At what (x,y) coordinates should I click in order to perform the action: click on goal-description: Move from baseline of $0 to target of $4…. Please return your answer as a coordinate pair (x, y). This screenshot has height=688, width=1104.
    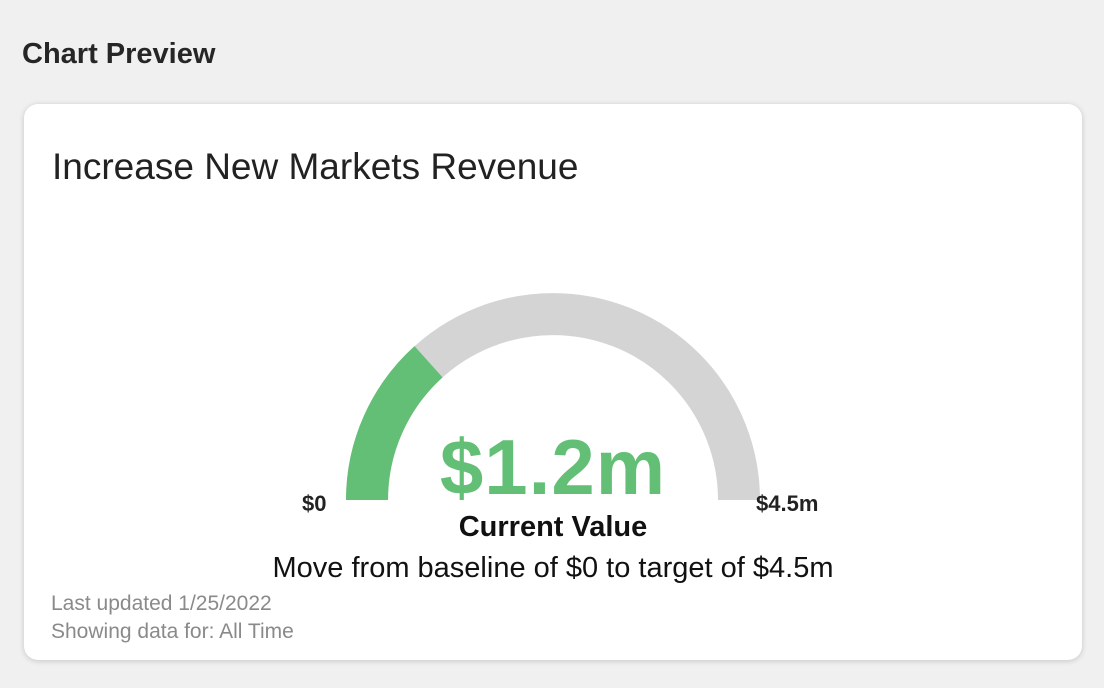
    Looking at the image, I should click on (553, 568).